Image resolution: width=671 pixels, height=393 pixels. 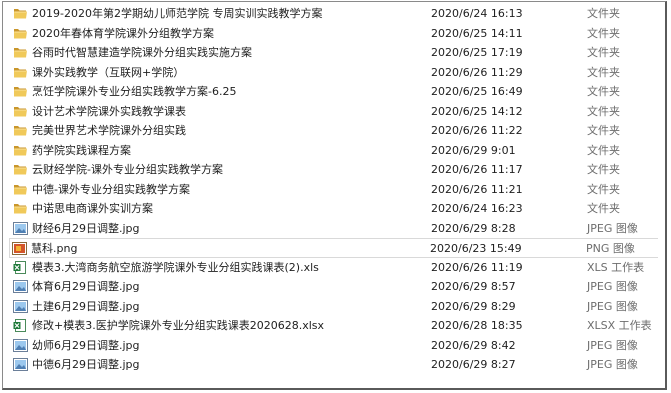 What do you see at coordinates (335, 34) in the screenshot?
I see `file-row: 2020年春体育学院课外分组教学方案 2020/6/25 14:11 文件夹` at bounding box center [335, 34].